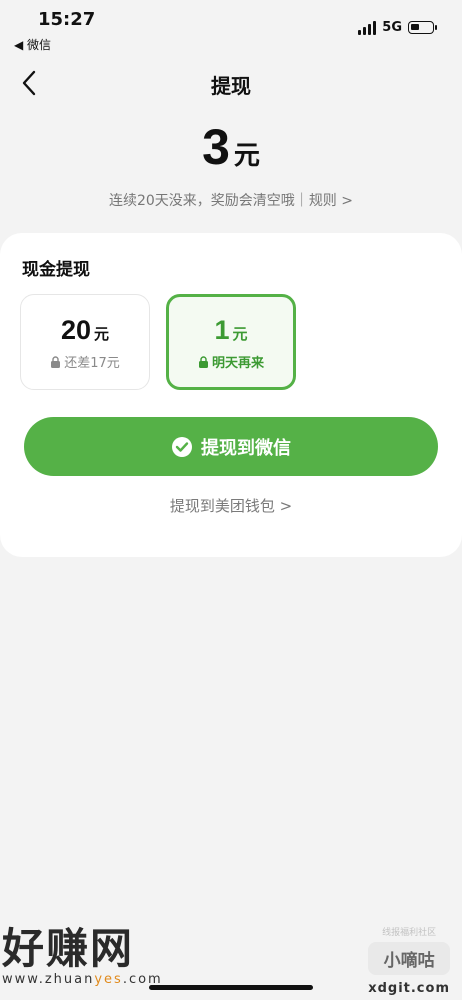 Image resolution: width=462 pixels, height=1000 pixels. I want to click on withdraw-option-1: 1元 明天再来, so click(231, 342).